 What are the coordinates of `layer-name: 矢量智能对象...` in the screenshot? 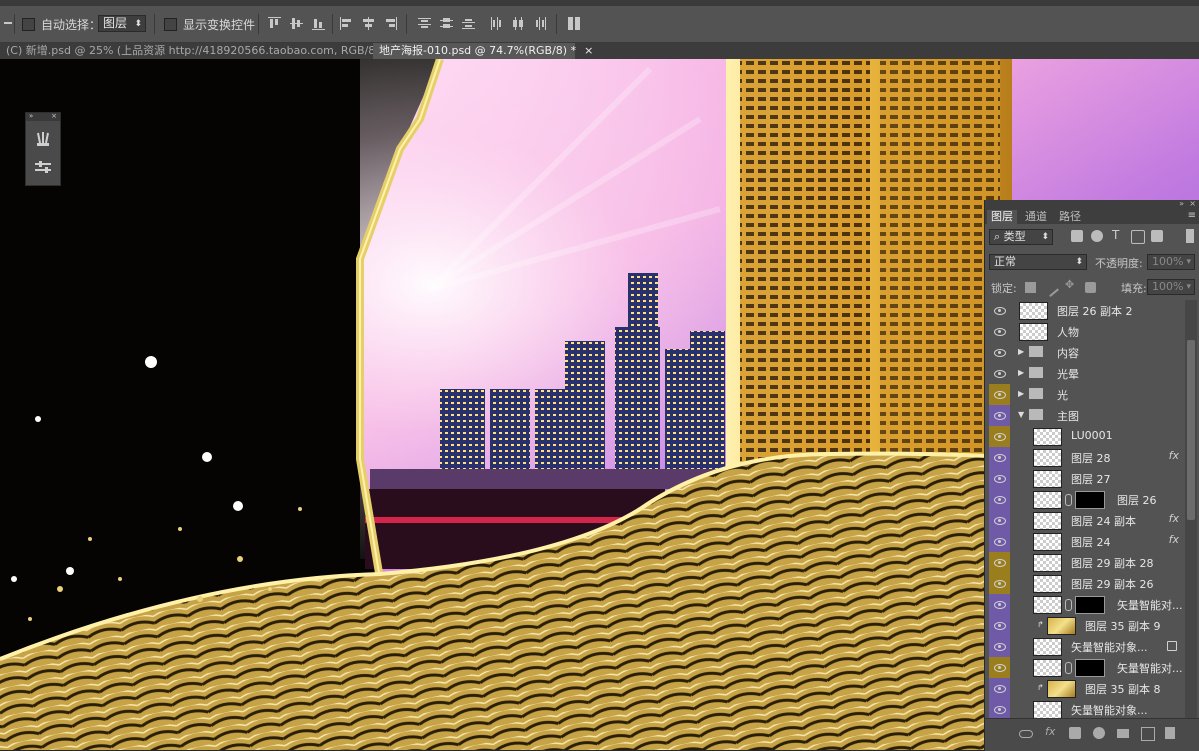 It's located at (1109, 710).